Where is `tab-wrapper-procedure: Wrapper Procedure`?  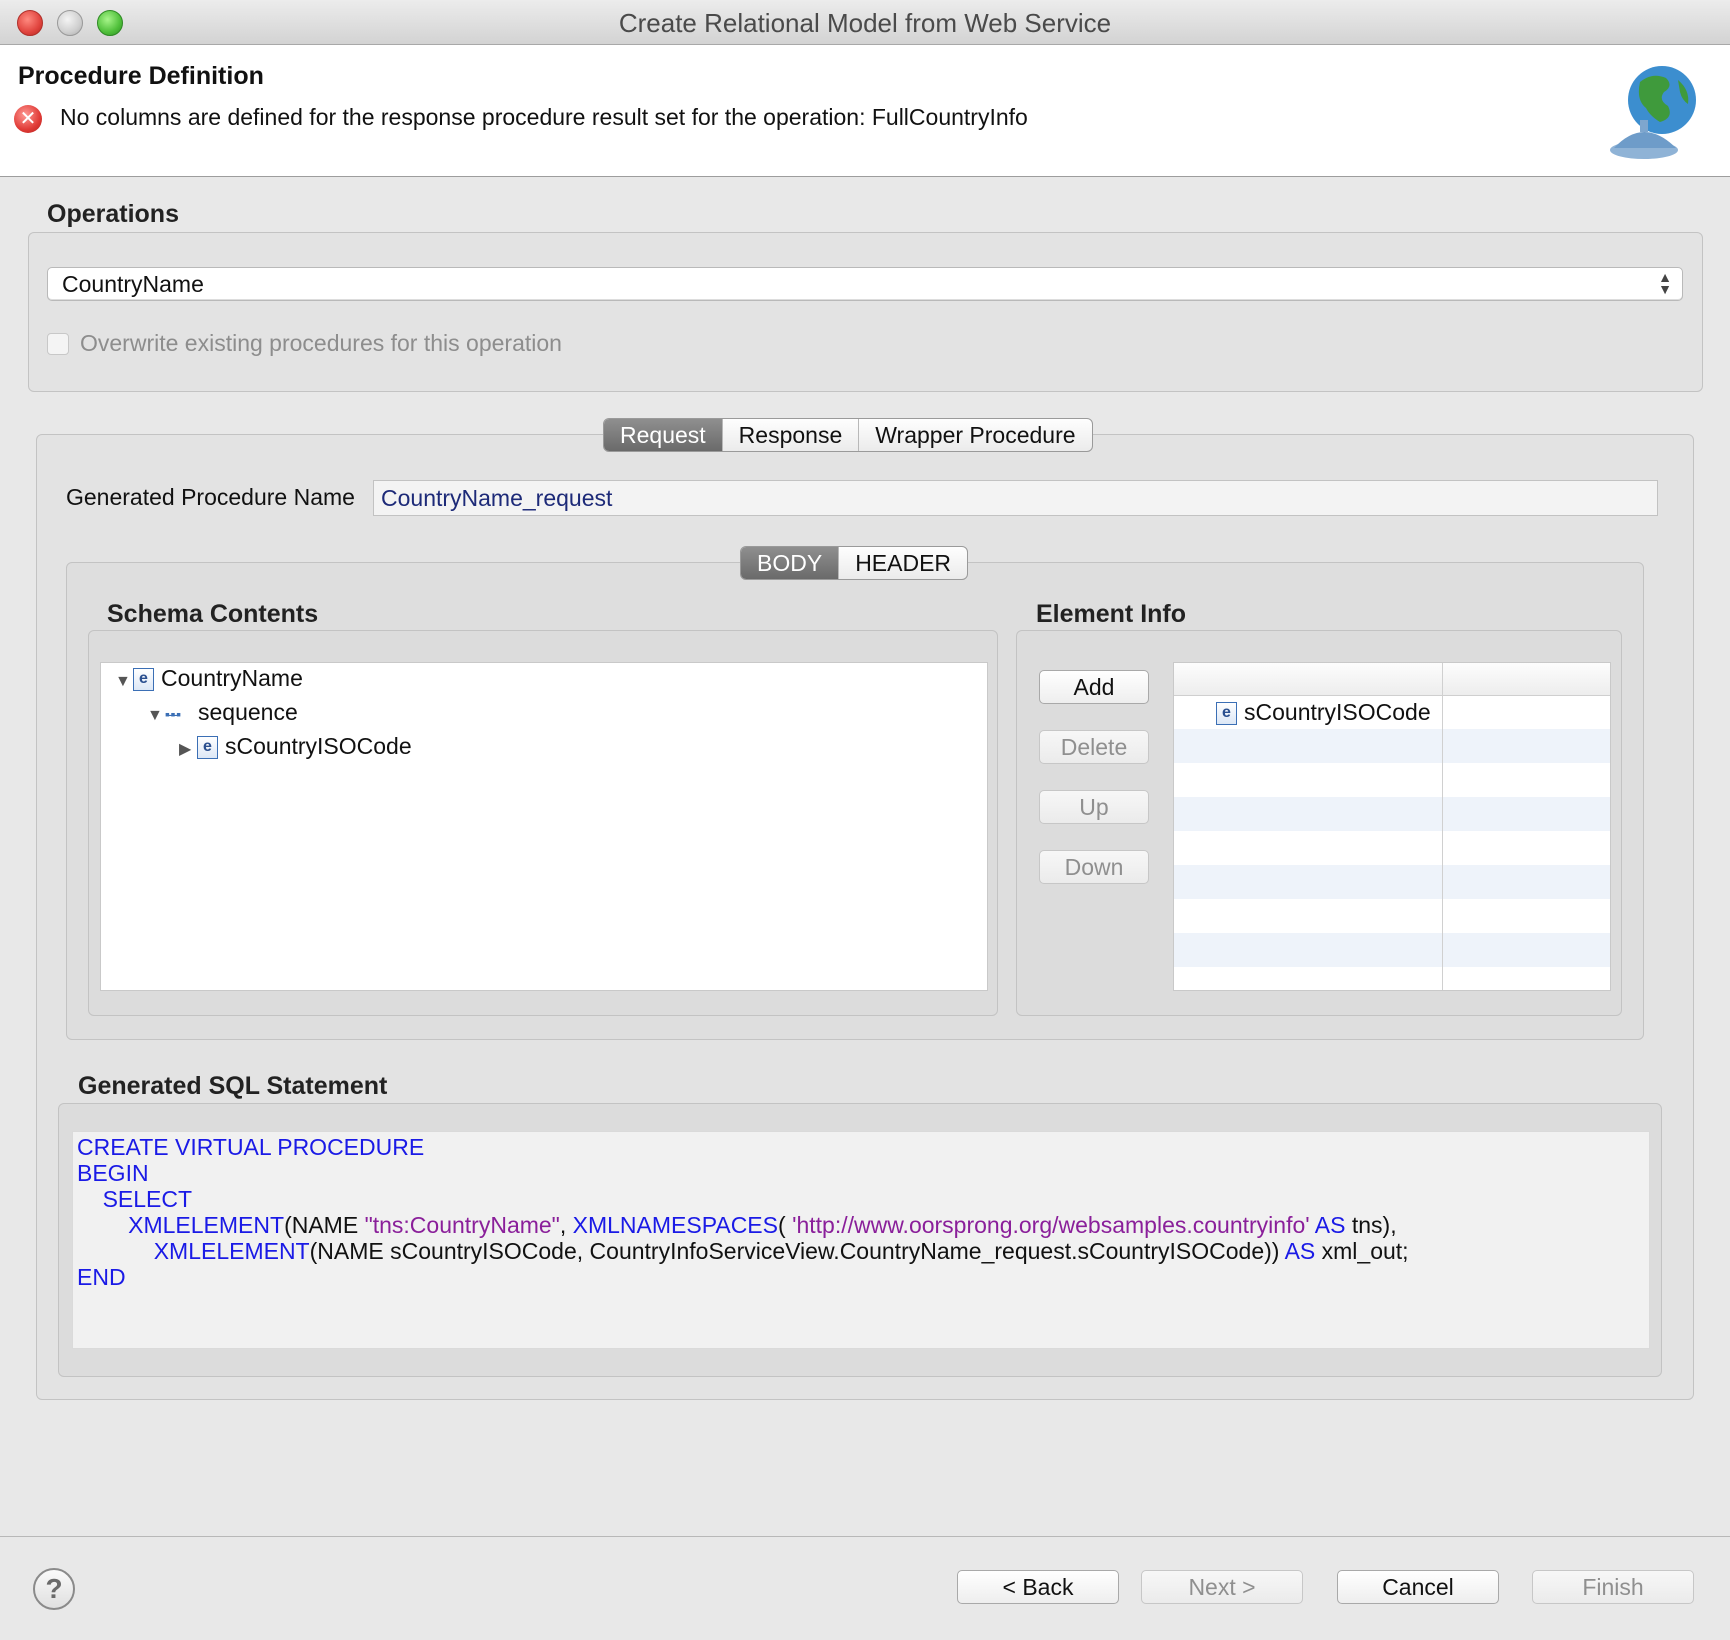
tab-wrapper-procedure: Wrapper Procedure is located at coordinates (975, 435).